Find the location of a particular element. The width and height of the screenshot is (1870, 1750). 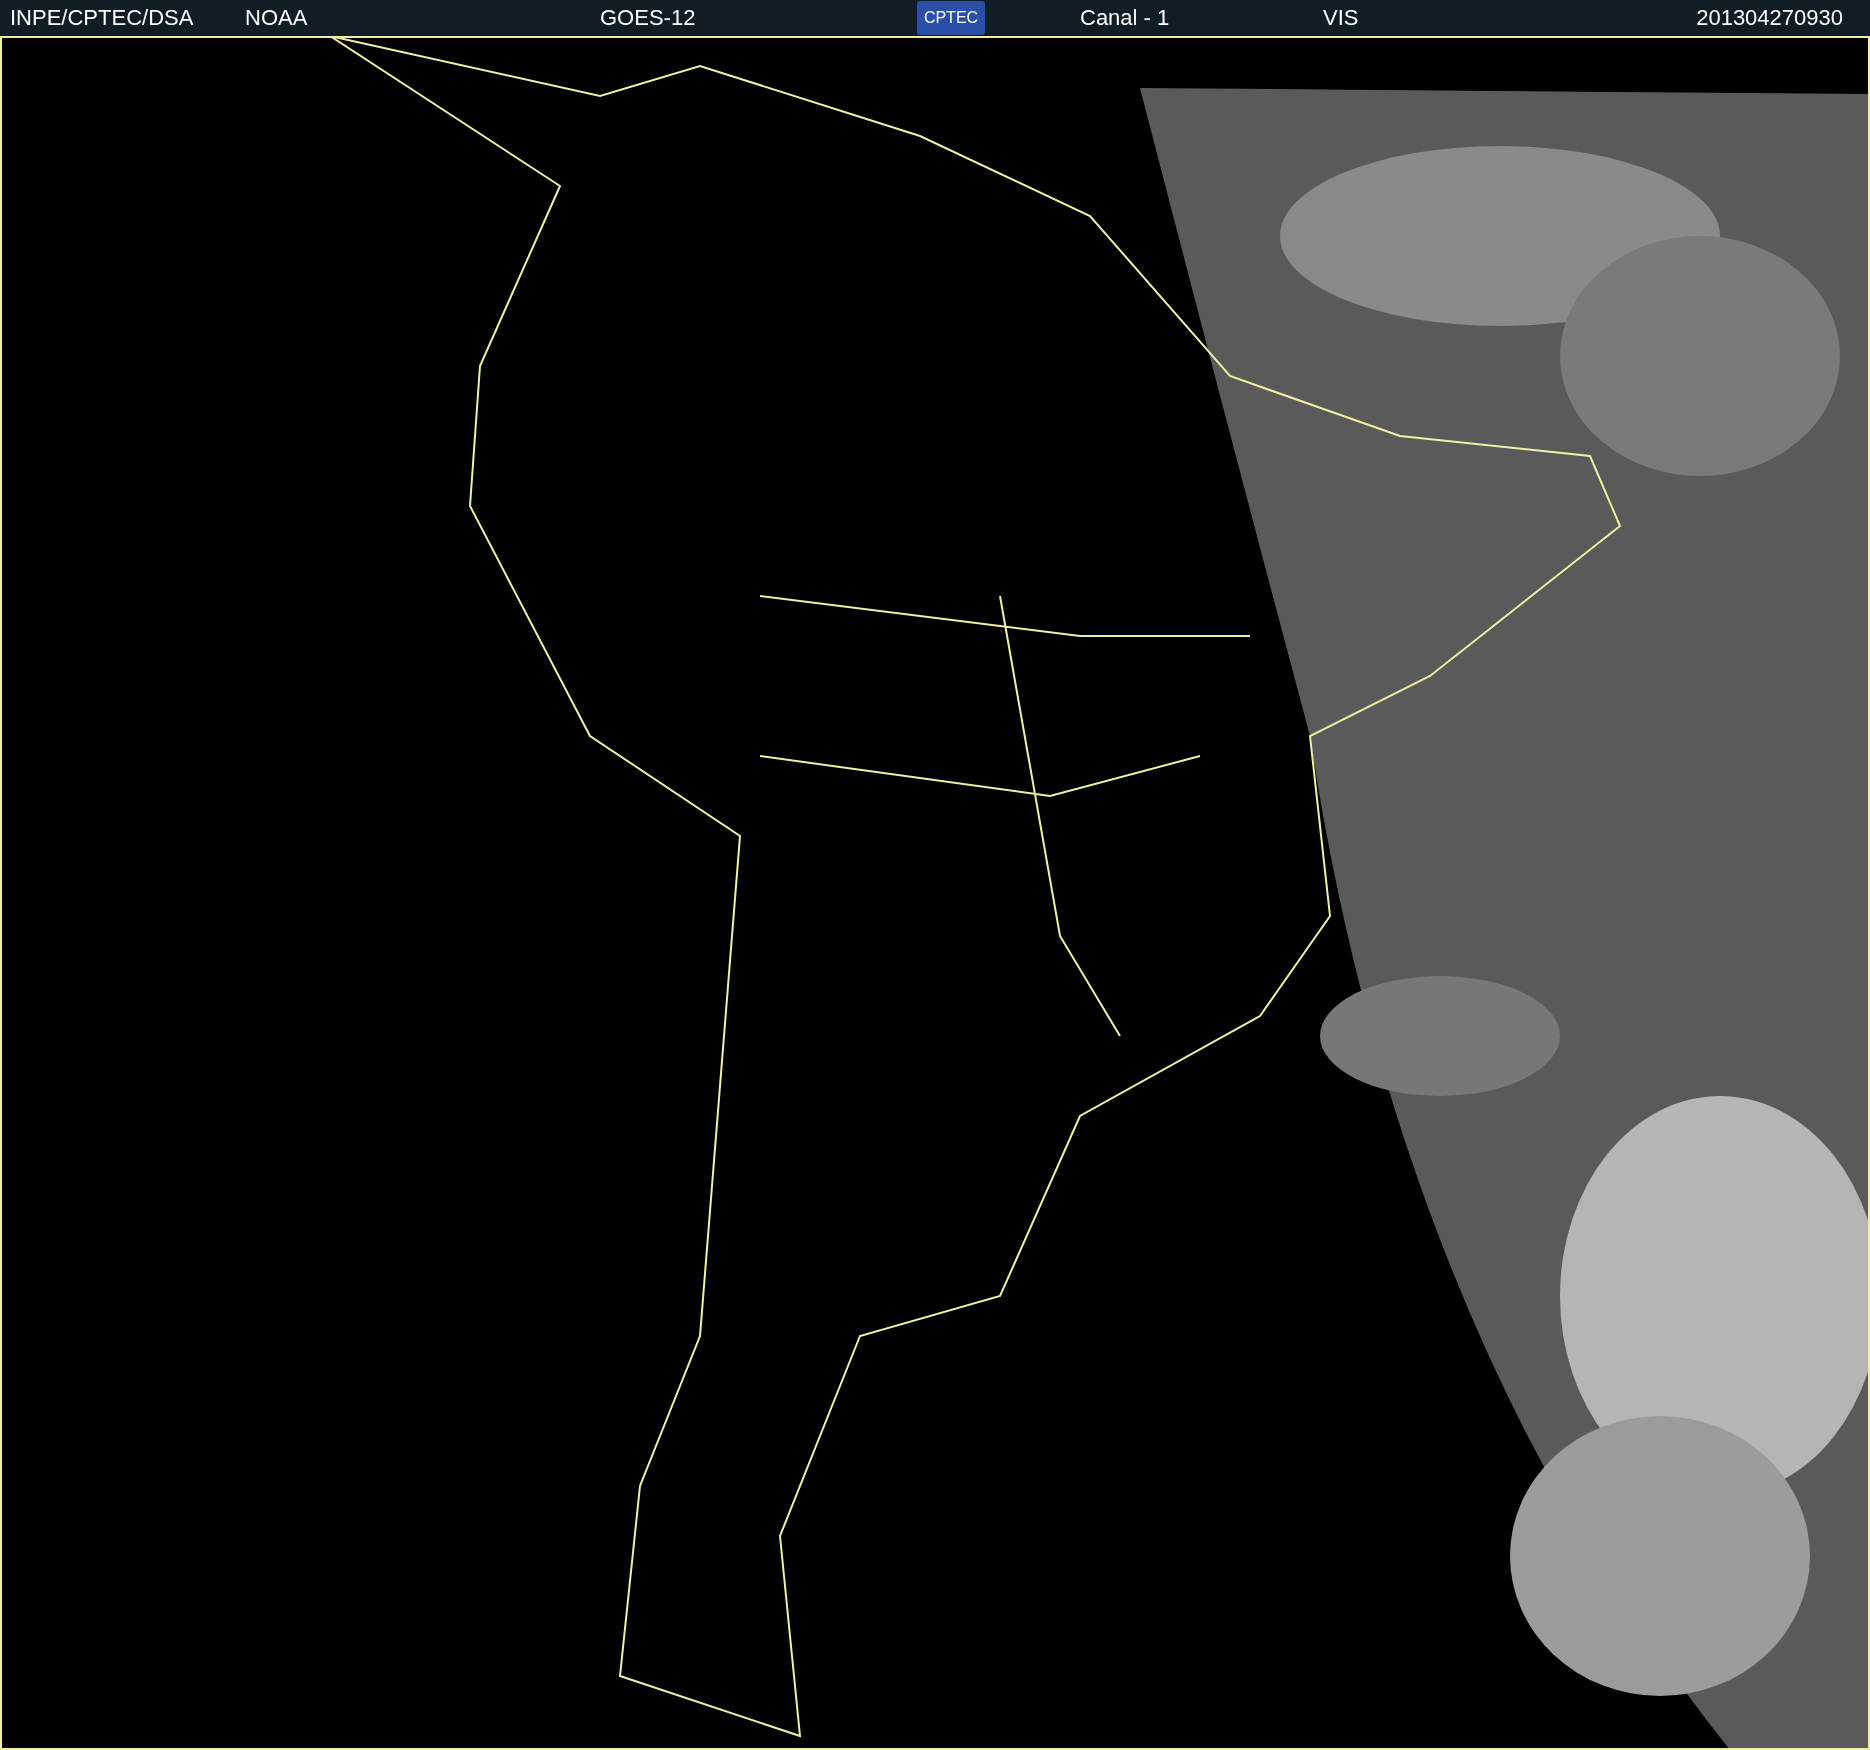

timestamp-label: 201304270930 is located at coordinates (1769, 18).